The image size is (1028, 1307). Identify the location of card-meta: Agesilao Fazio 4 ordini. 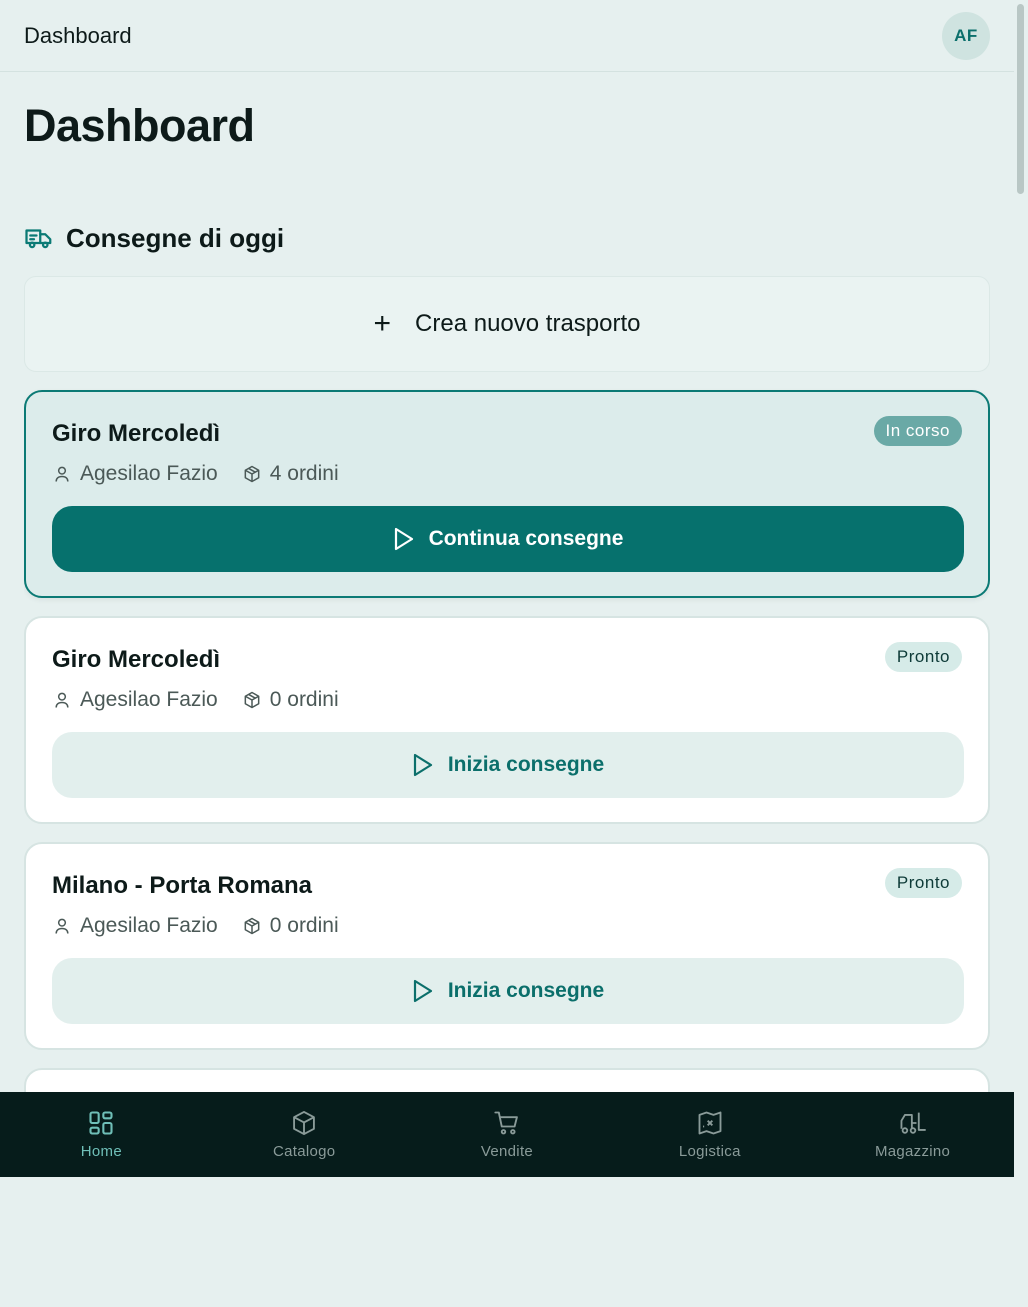
(507, 474).